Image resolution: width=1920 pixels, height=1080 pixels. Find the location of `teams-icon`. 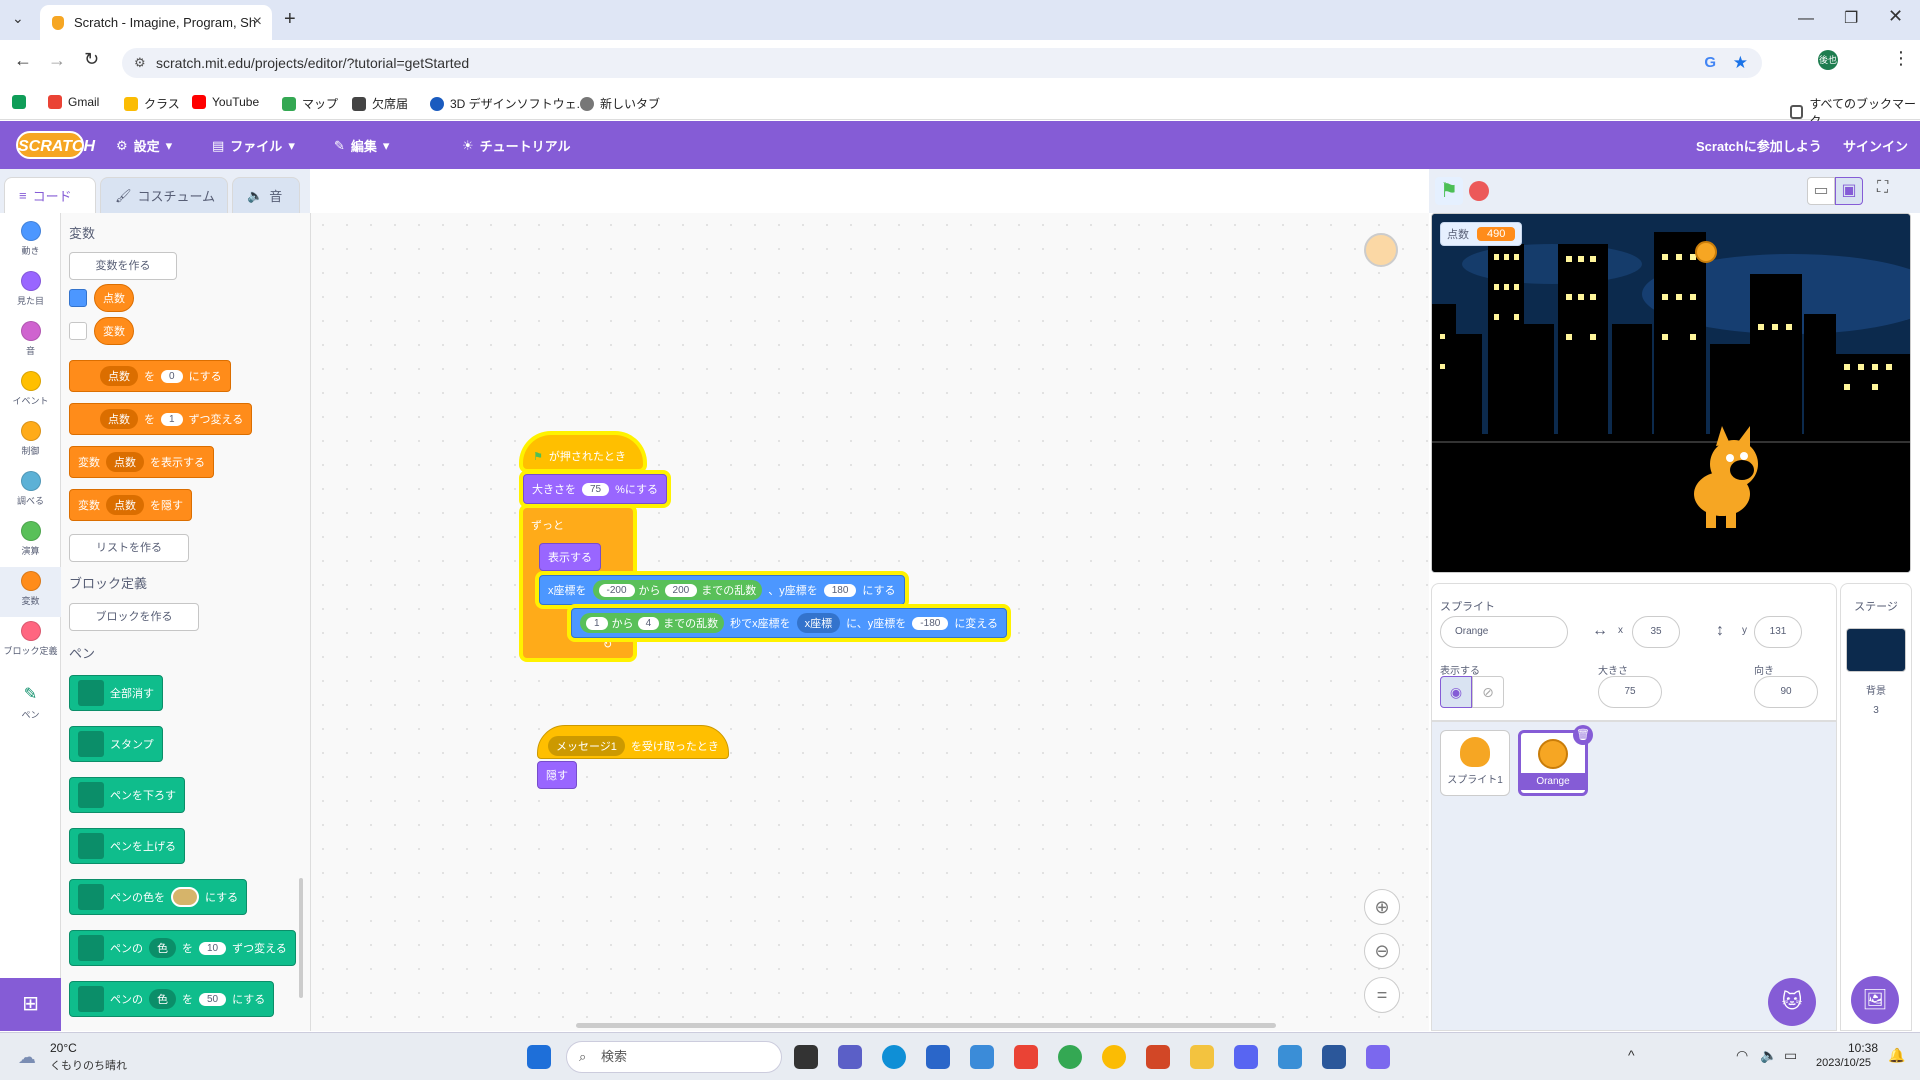

teams-icon is located at coordinates (850, 1057).